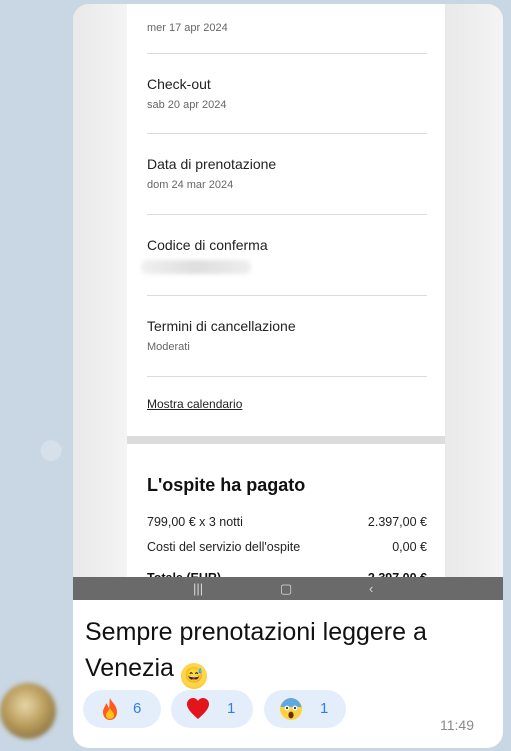 This screenshot has width=511, height=751. I want to click on message-caption-text: Sempre prenotazioni leggere a Venezia, so click(256, 650).